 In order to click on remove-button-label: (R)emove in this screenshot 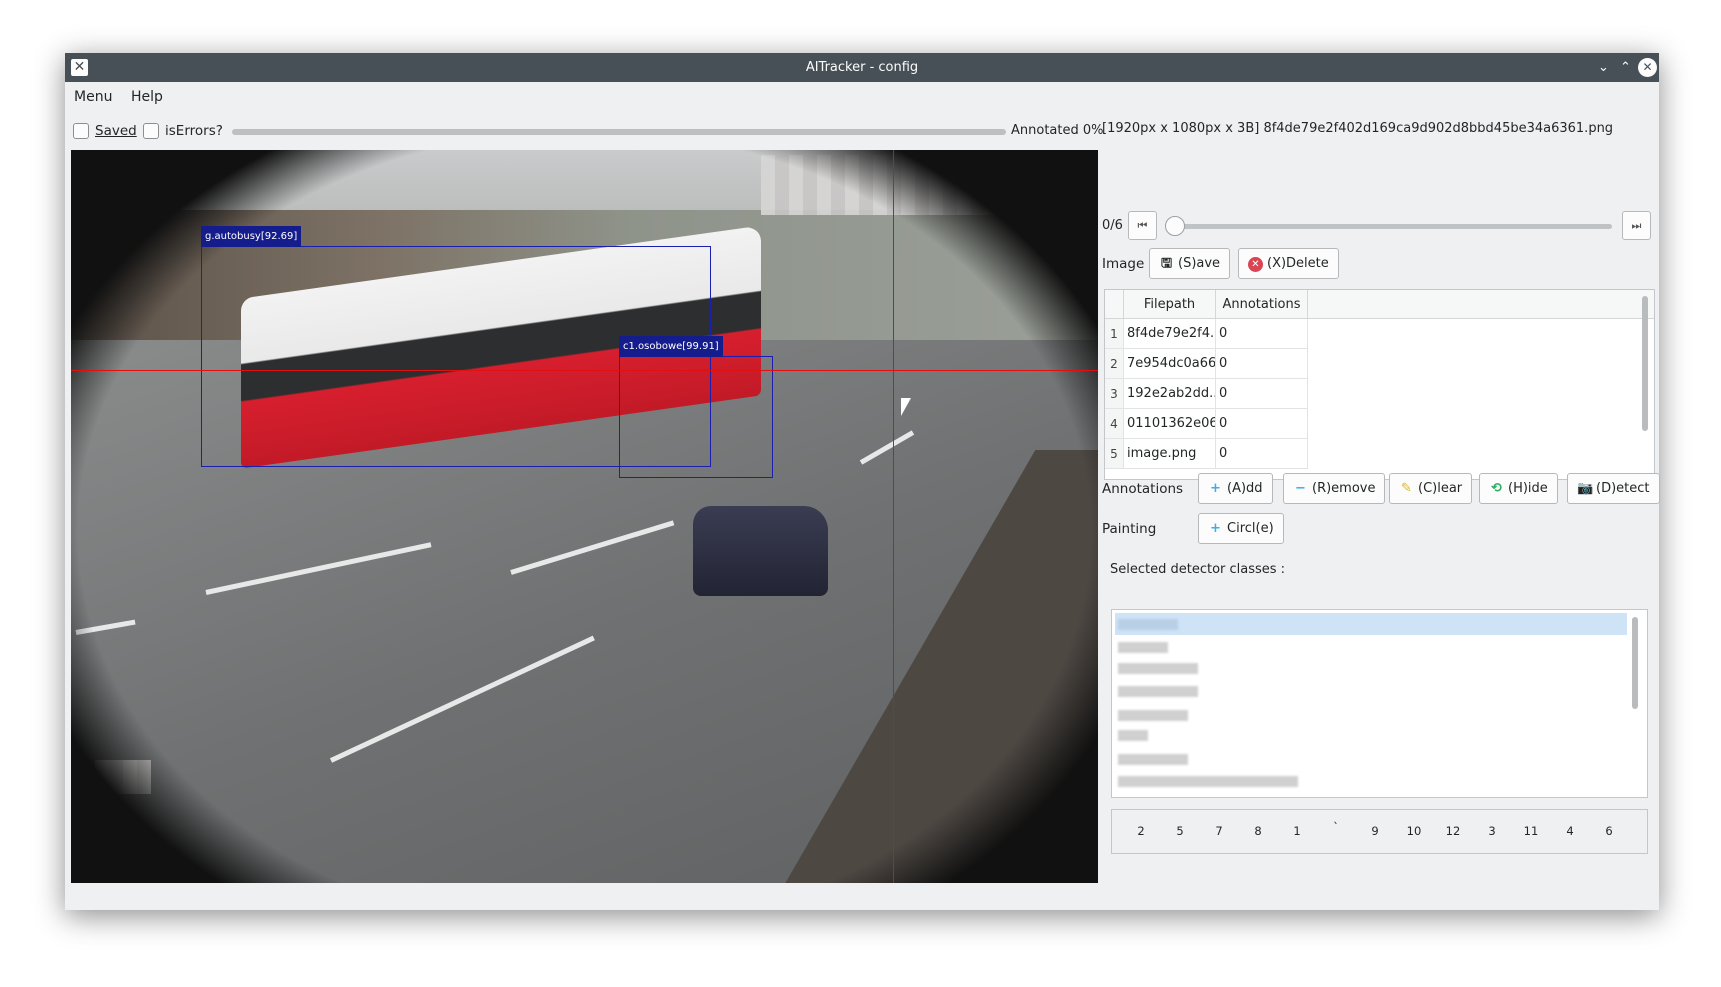, I will do `click(1344, 488)`.